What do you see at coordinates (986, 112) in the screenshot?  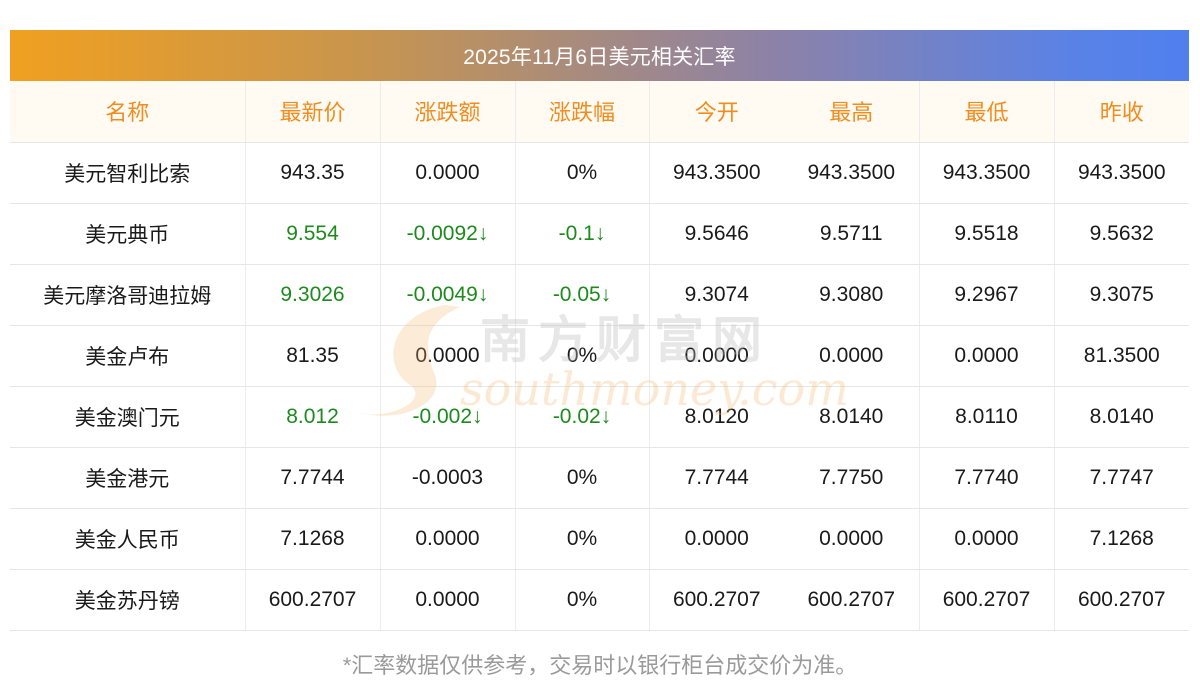 I see `col-header-low: 最低` at bounding box center [986, 112].